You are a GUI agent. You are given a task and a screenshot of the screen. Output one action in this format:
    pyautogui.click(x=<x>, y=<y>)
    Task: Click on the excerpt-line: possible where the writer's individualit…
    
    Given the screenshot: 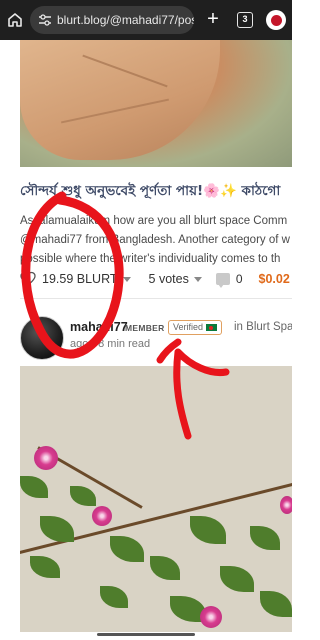 What is the action you would take?
    pyautogui.click(x=150, y=259)
    